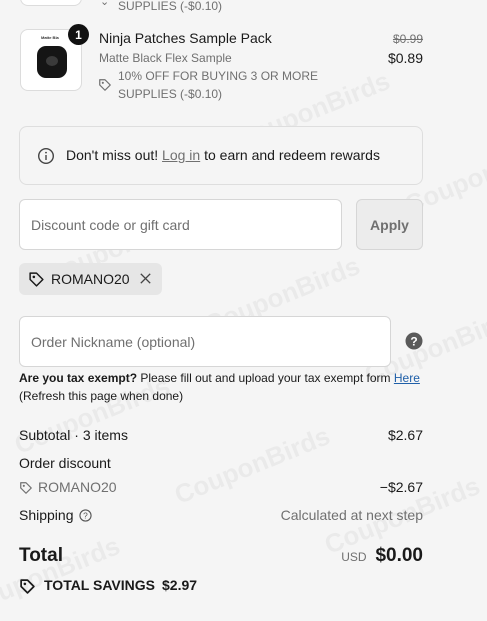 The height and width of the screenshot is (621, 487). Describe the element at coordinates (407, 39) in the screenshot. I see `original-price: $0.99` at that location.